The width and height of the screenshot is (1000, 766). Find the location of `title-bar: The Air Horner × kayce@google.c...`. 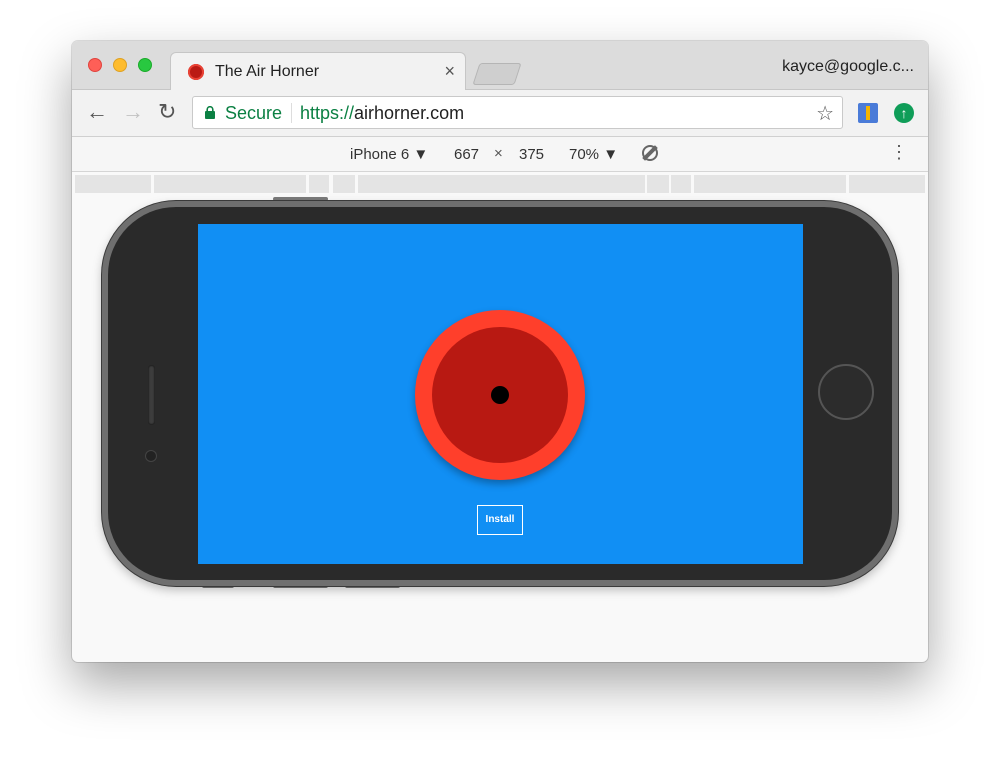

title-bar: The Air Horner × kayce@google.c... is located at coordinates (500, 65).